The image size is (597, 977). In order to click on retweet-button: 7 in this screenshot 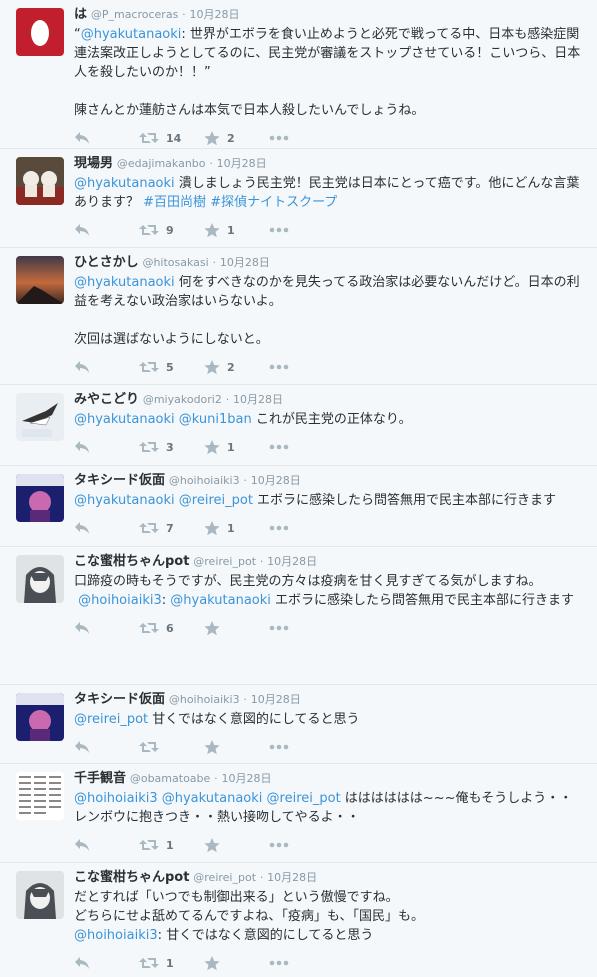, I will do `click(171, 528)`.